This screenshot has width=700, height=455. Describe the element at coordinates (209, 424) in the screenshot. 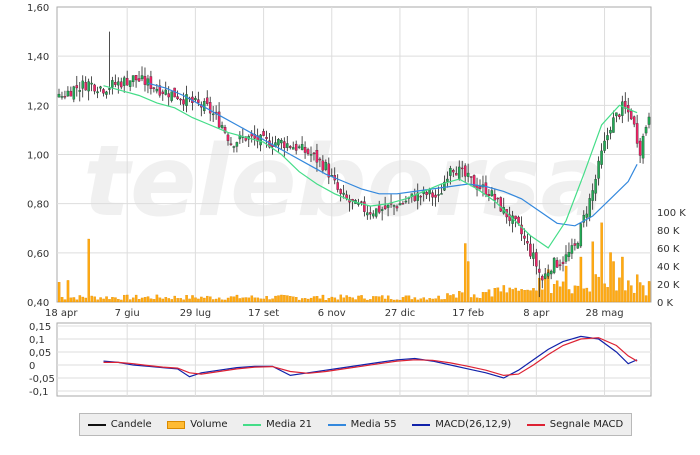

I see `legend-label: Volume` at that location.